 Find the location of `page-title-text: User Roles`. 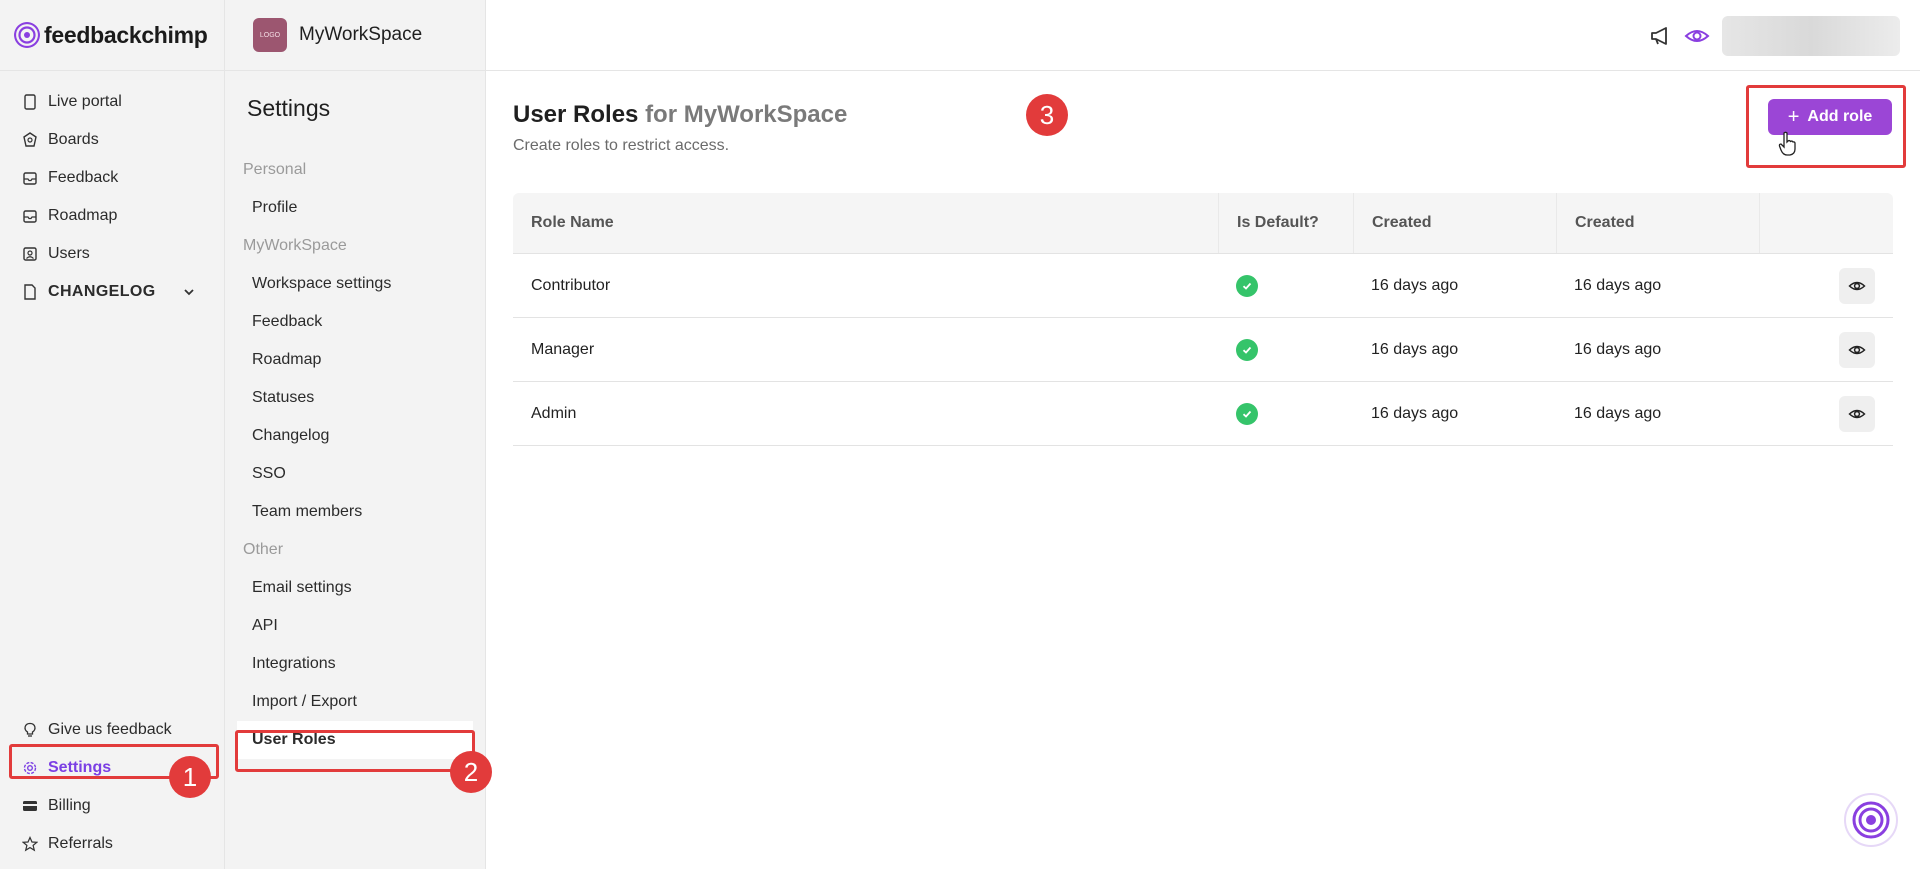

page-title-text: User Roles is located at coordinates (576, 114).